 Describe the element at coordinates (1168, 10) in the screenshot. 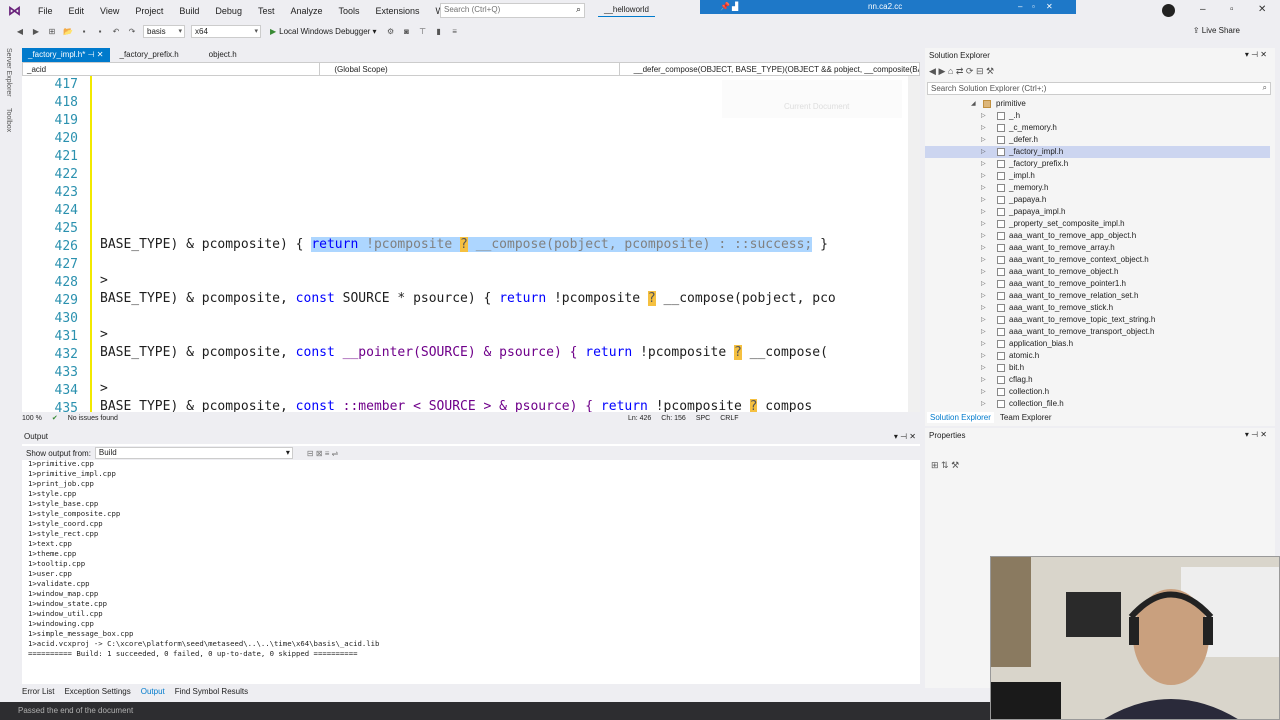

I see `avatar` at that location.